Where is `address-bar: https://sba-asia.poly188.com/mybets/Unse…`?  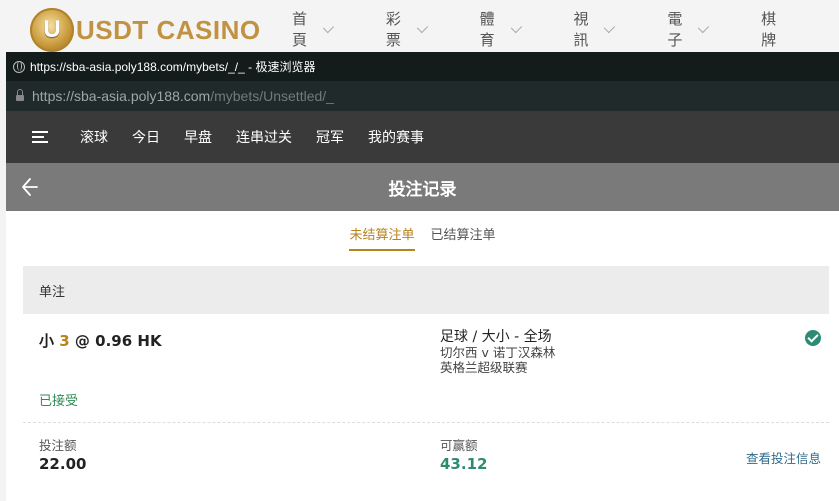 address-bar: https://sba-asia.poly188.com/mybets/Unse… is located at coordinates (422, 96).